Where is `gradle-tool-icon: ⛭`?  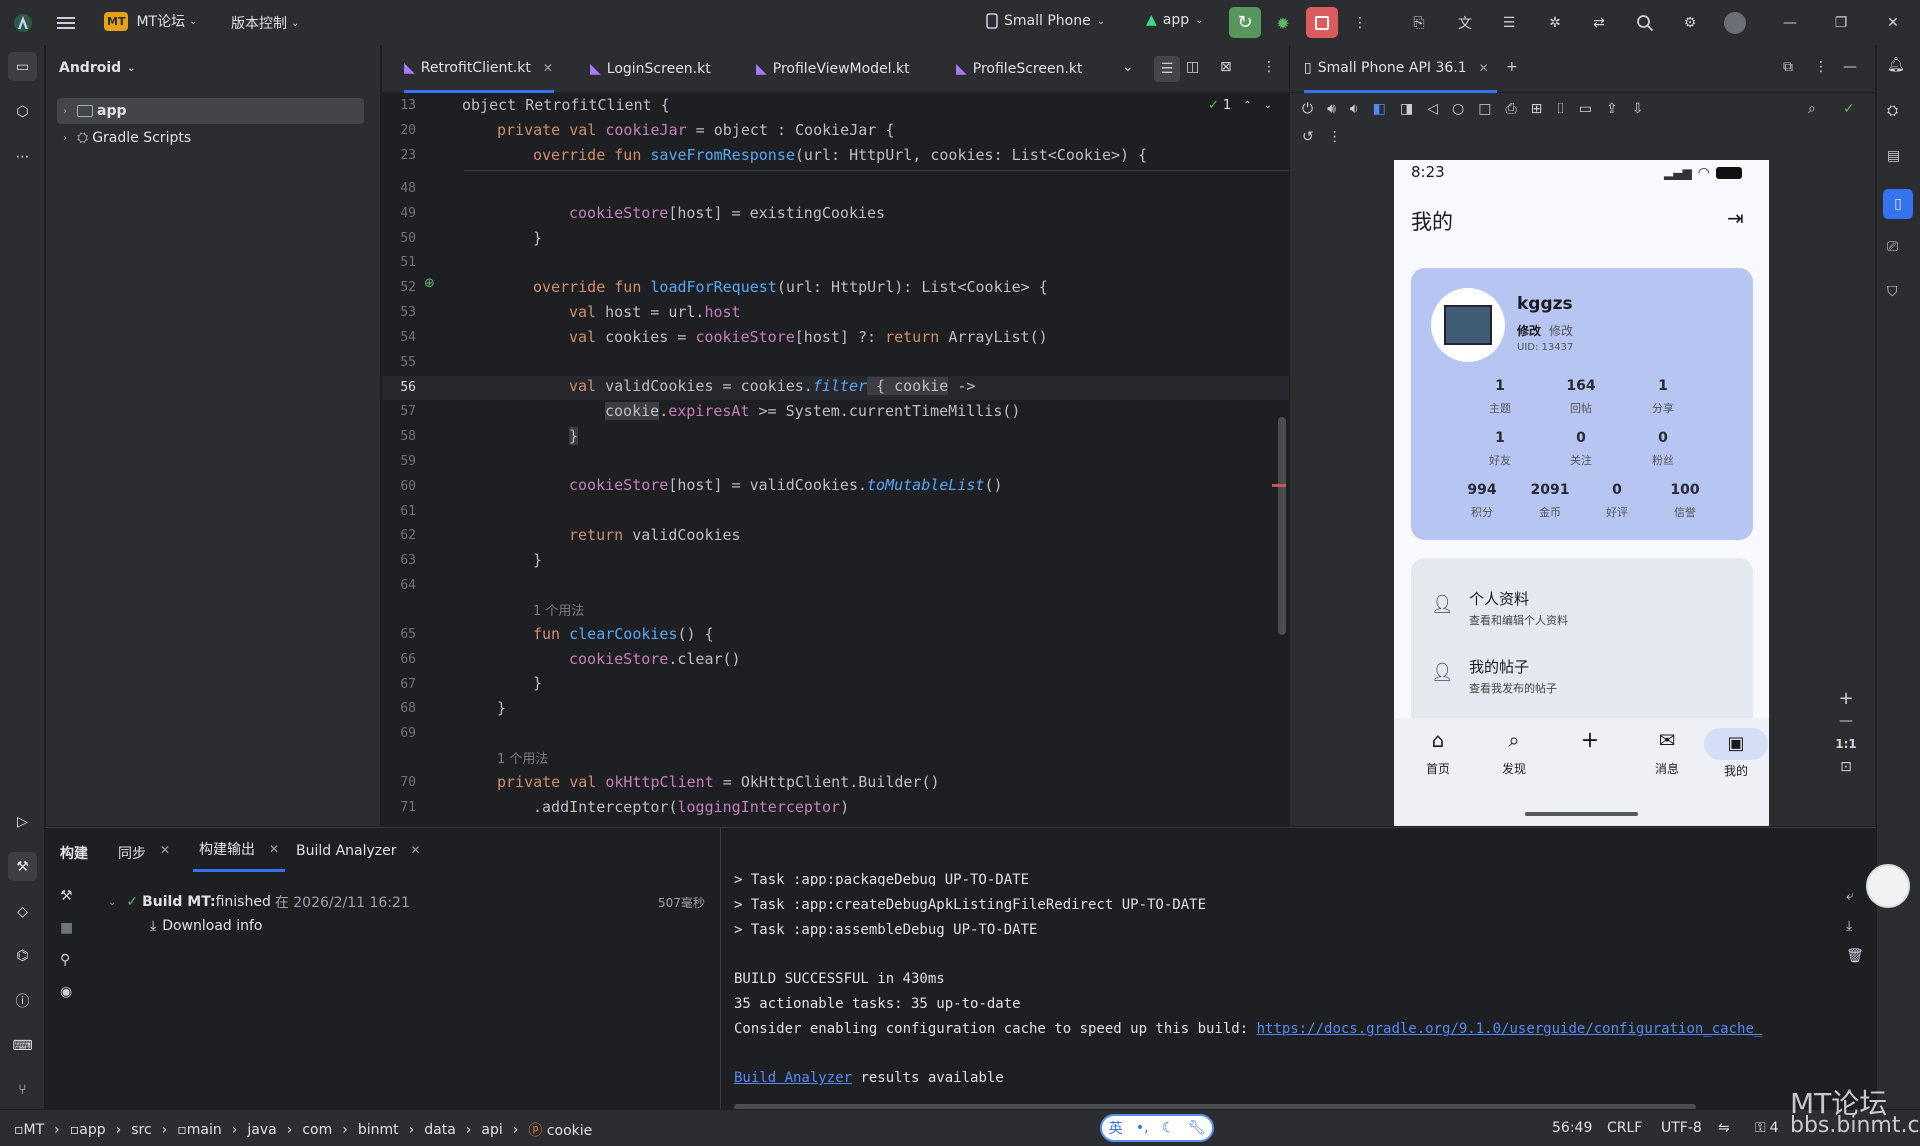 gradle-tool-icon: ⛭ is located at coordinates (1892, 111).